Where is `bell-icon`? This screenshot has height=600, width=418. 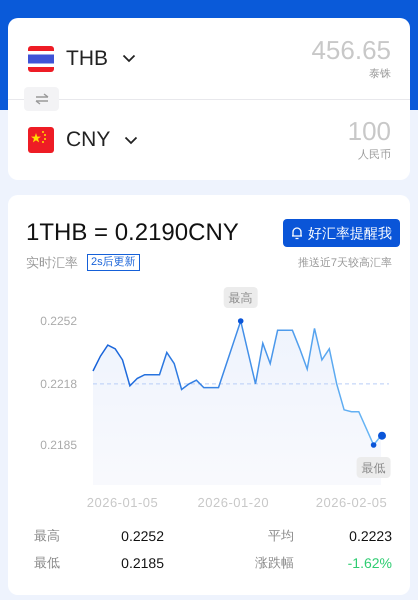 bell-icon is located at coordinates (297, 233).